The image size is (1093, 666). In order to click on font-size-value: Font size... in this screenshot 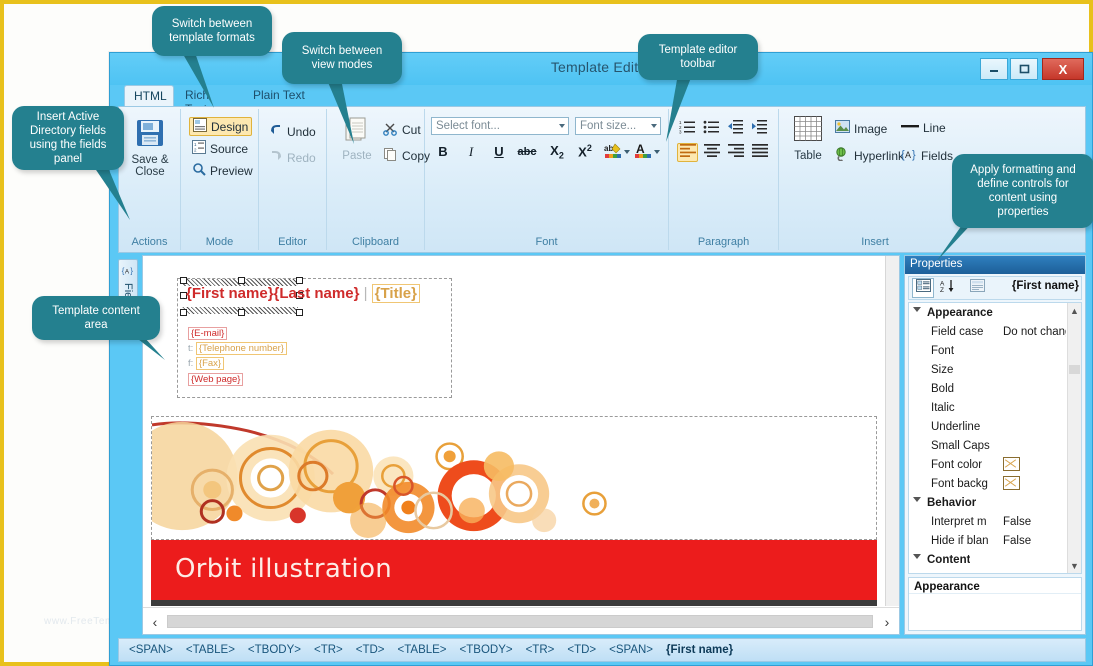, I will do `click(608, 126)`.